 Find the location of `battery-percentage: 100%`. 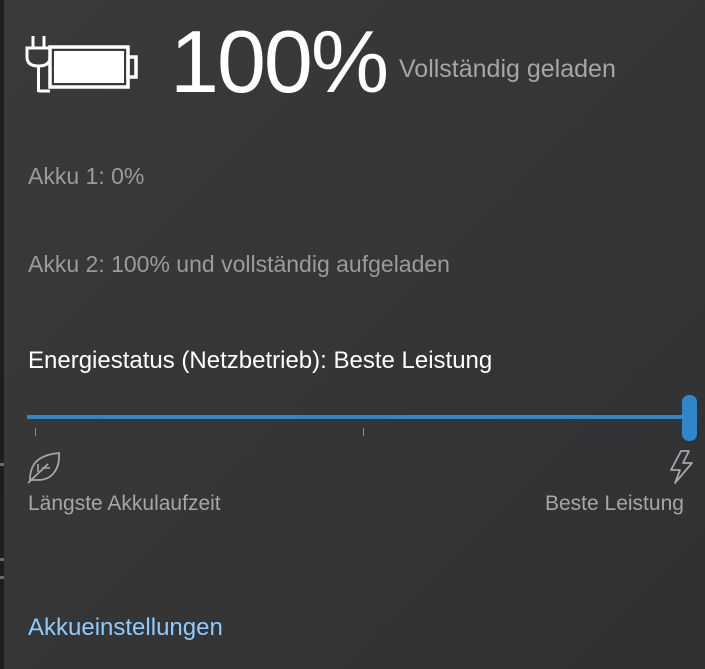

battery-percentage: 100% is located at coordinates (279, 61).